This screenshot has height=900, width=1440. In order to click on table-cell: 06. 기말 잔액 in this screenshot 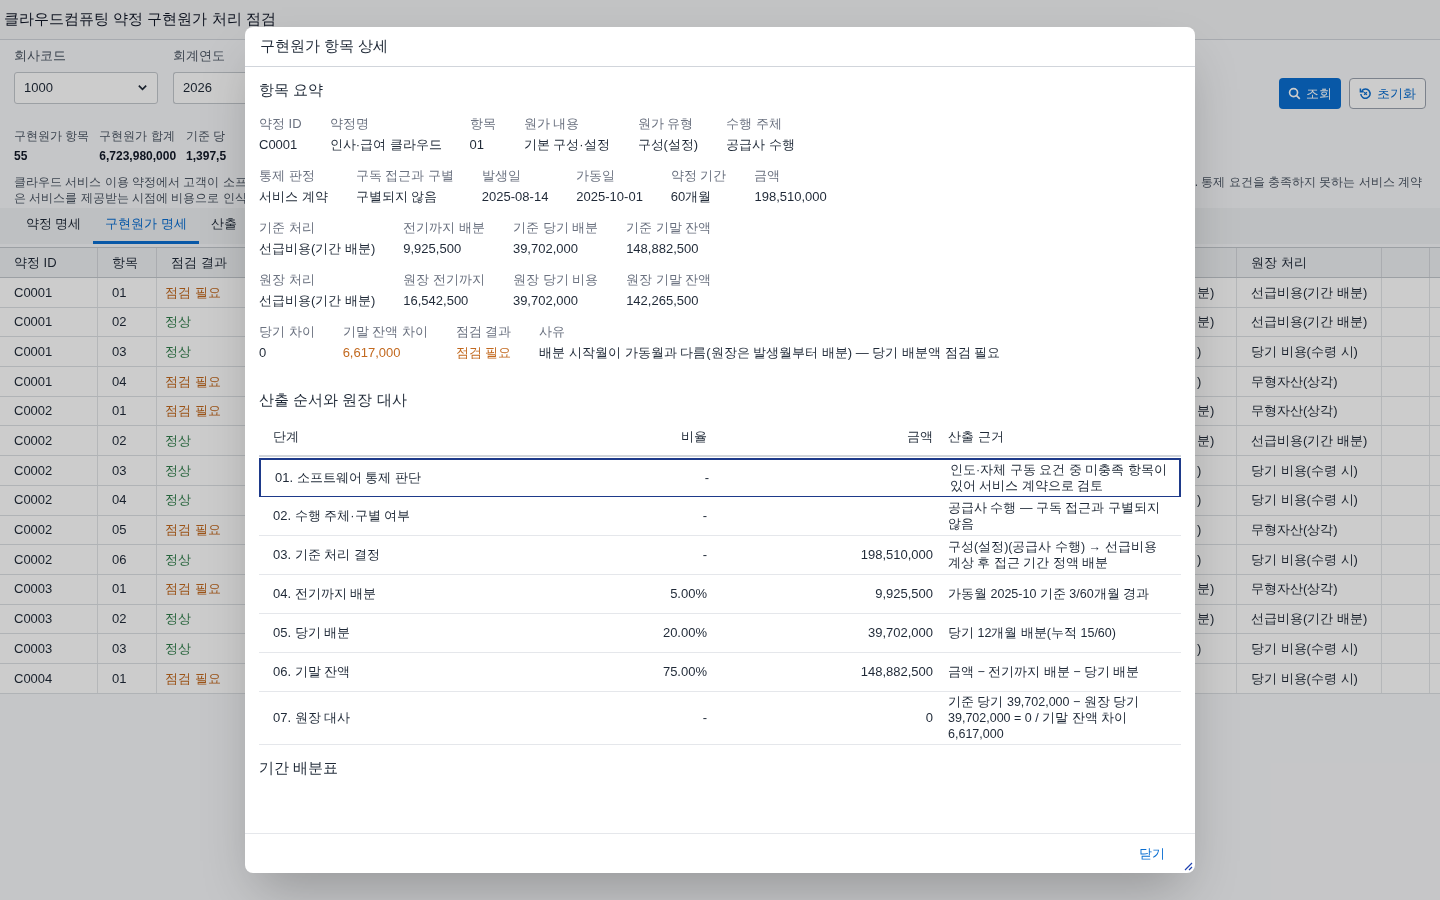, I will do `click(312, 672)`.